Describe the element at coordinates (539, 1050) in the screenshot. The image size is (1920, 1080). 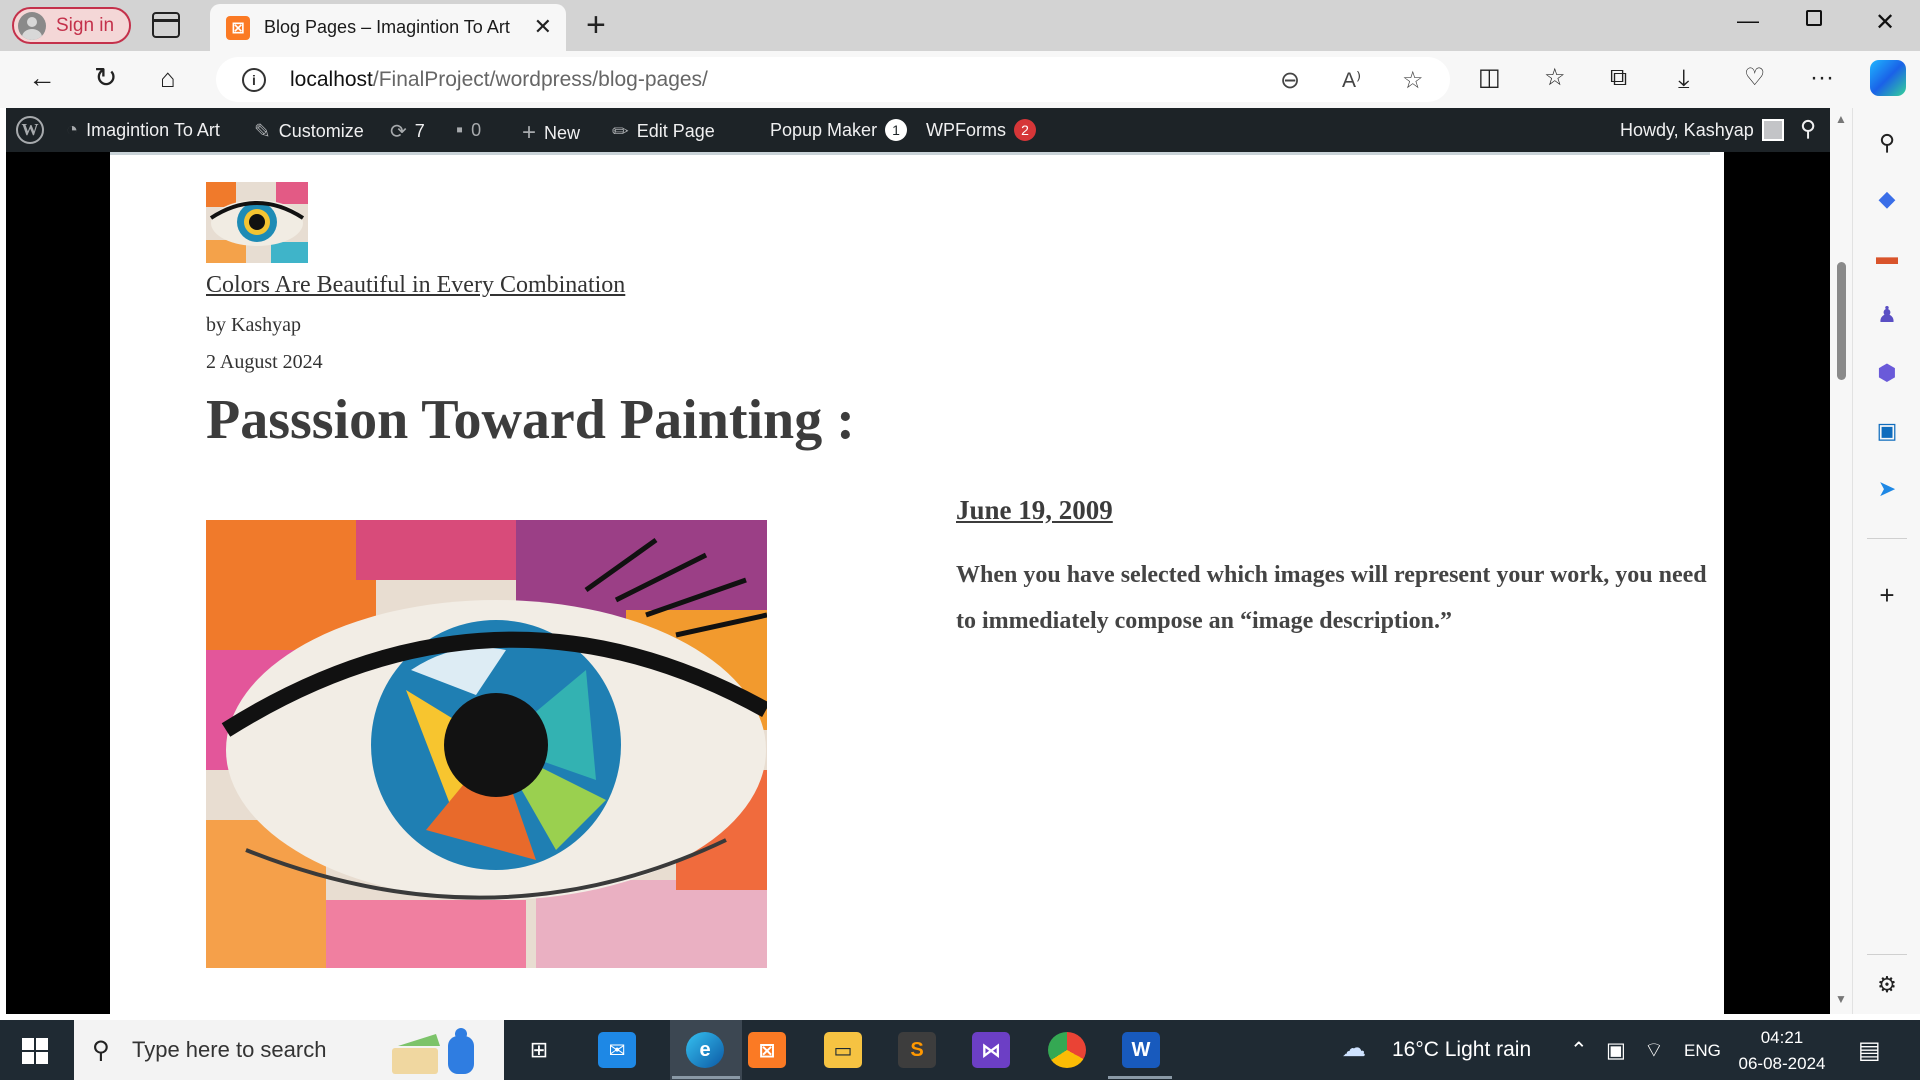
I see `task-view-icon: ⊞` at that location.